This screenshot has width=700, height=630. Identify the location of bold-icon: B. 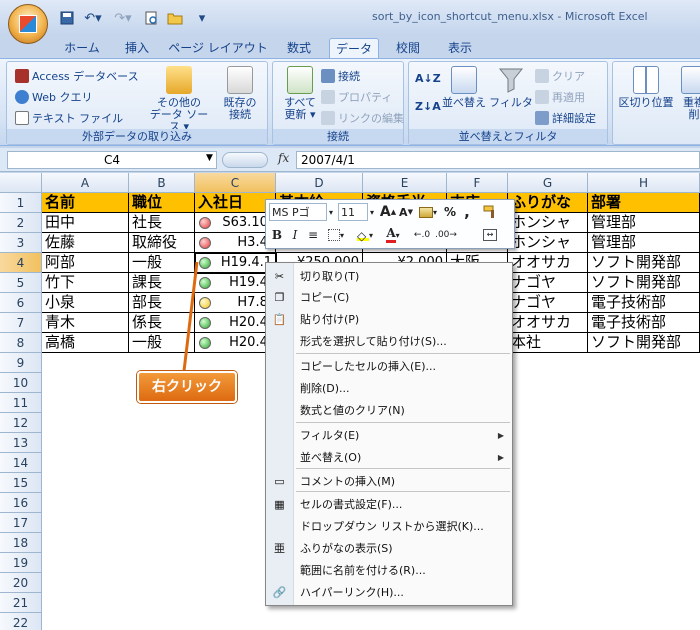
(277, 235).